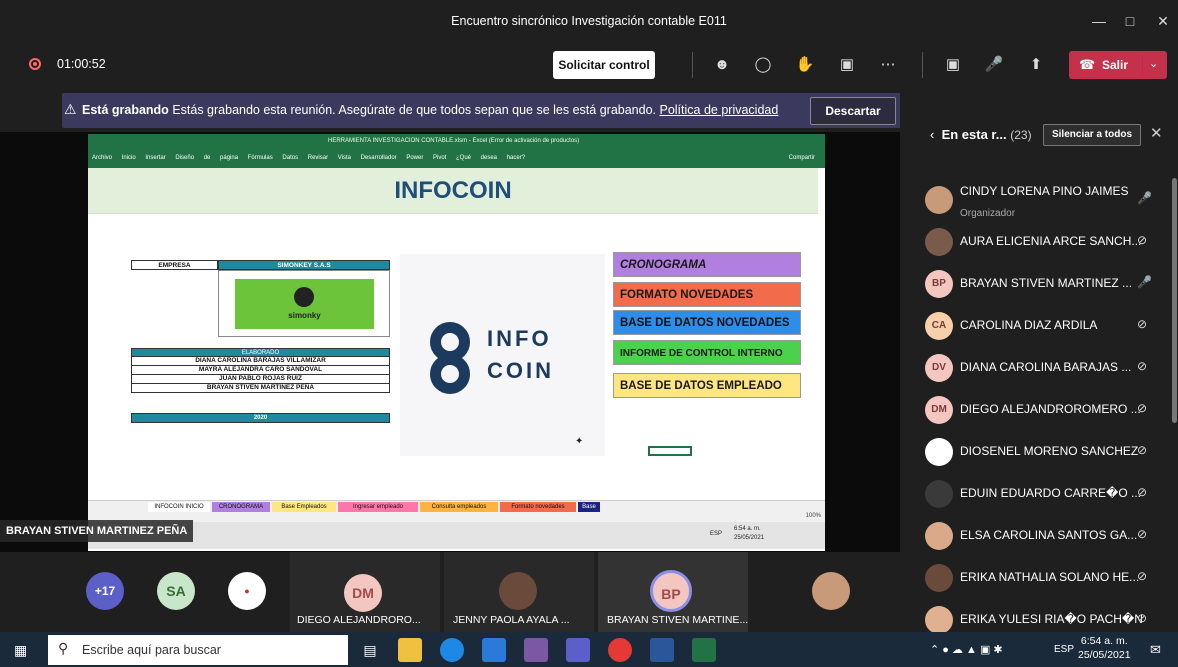  I want to click on search-placeholder: Escribe aquí para buscar, so click(151, 650).